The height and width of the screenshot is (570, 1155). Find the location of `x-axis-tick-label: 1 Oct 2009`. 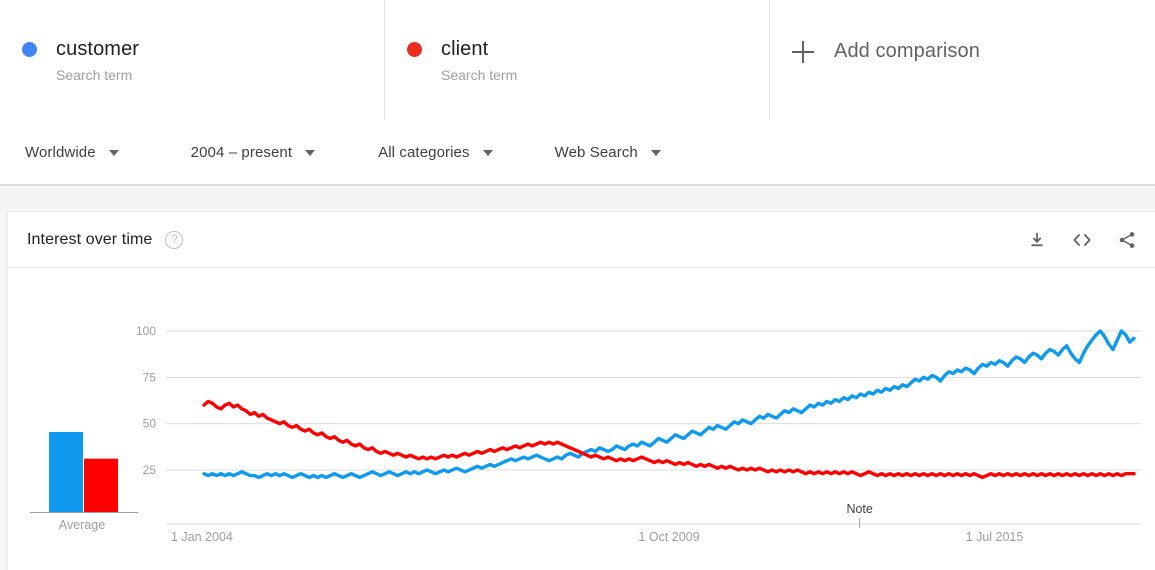

x-axis-tick-label: 1 Oct 2009 is located at coordinates (668, 537).